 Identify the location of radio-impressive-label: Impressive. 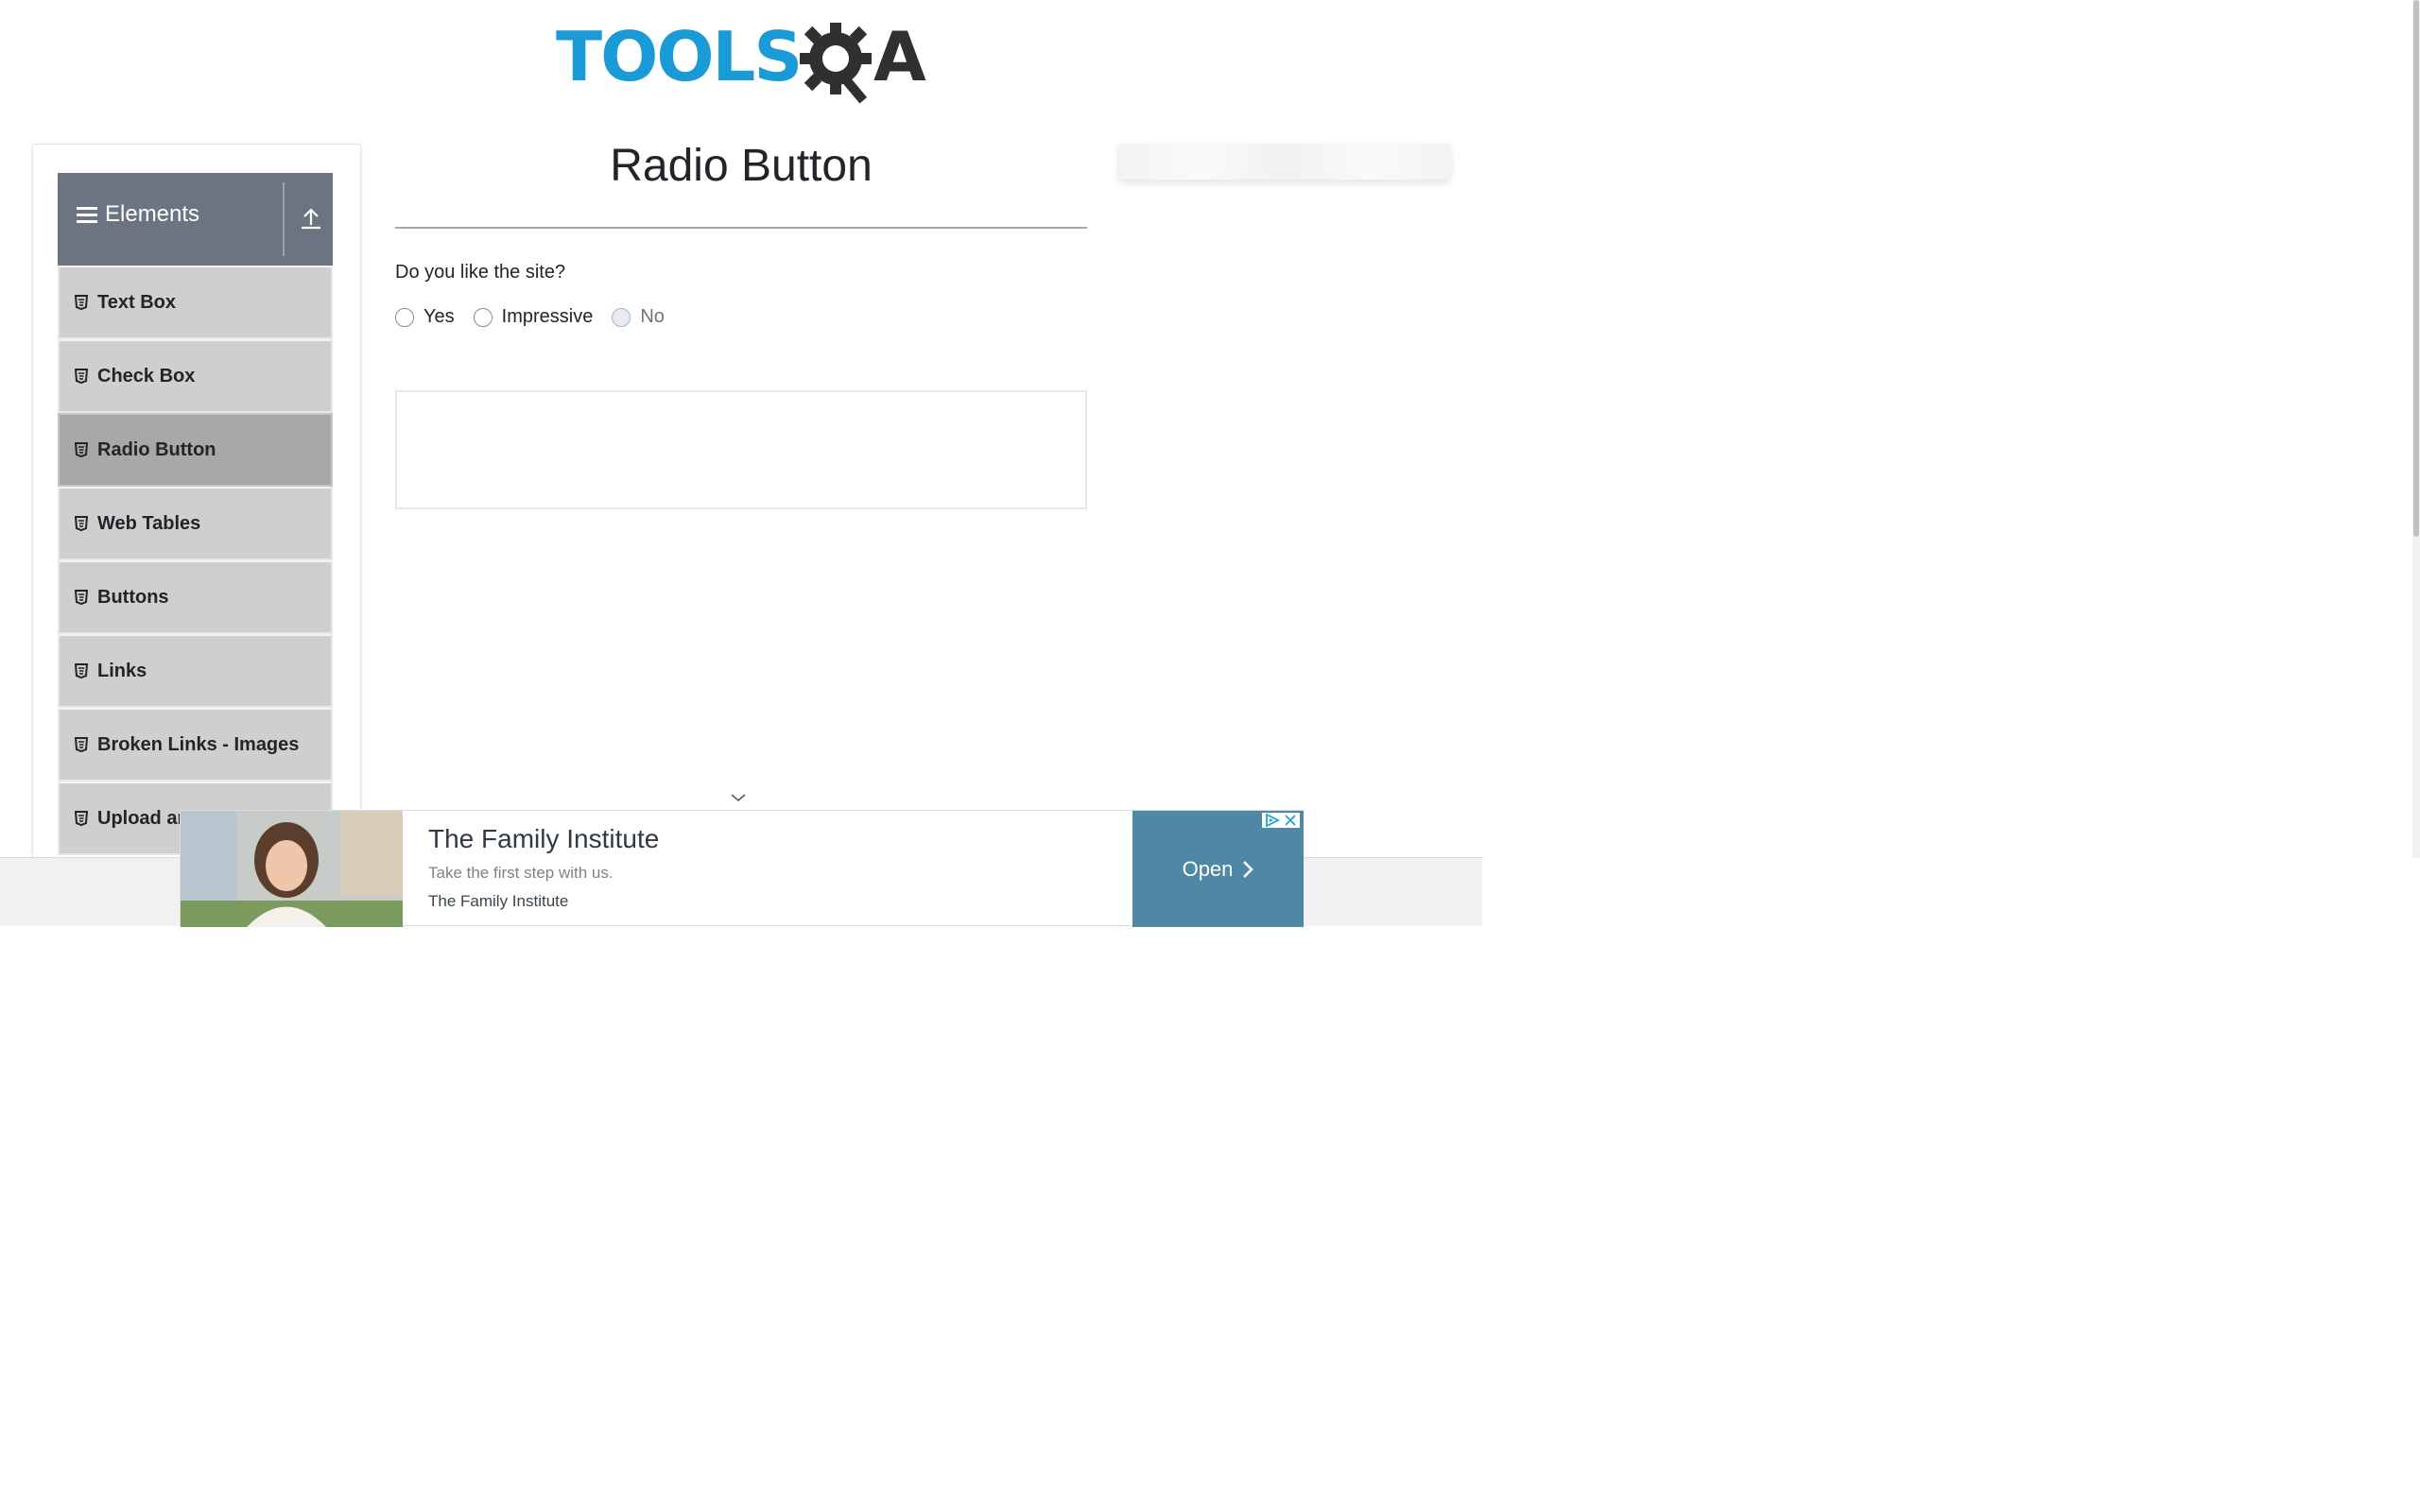
(548, 317).